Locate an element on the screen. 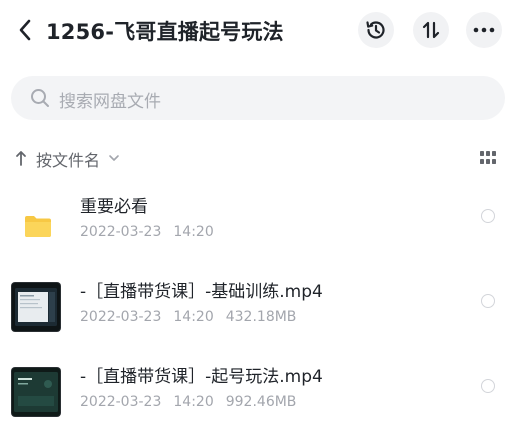  folder-icon is located at coordinates (38, 226).